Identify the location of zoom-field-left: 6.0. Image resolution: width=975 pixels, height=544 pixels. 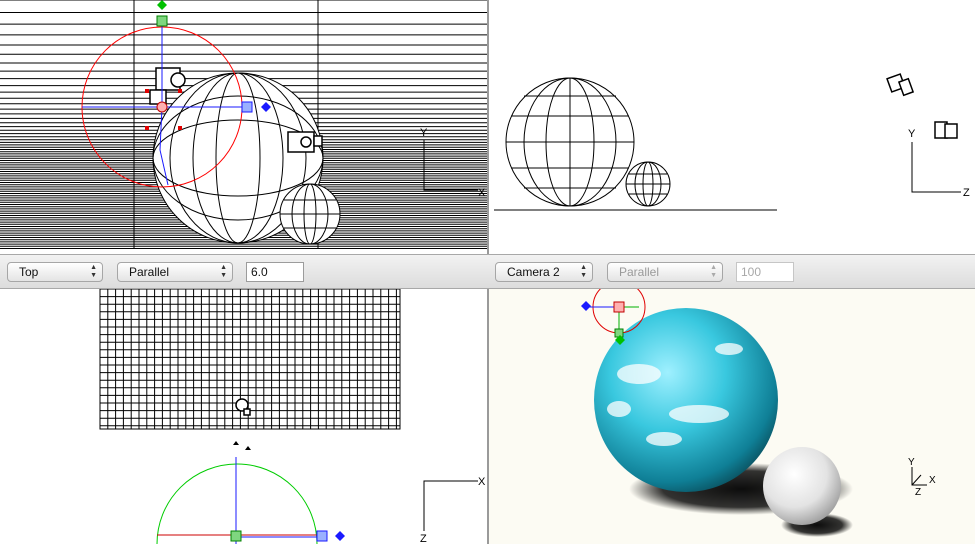
(275, 272).